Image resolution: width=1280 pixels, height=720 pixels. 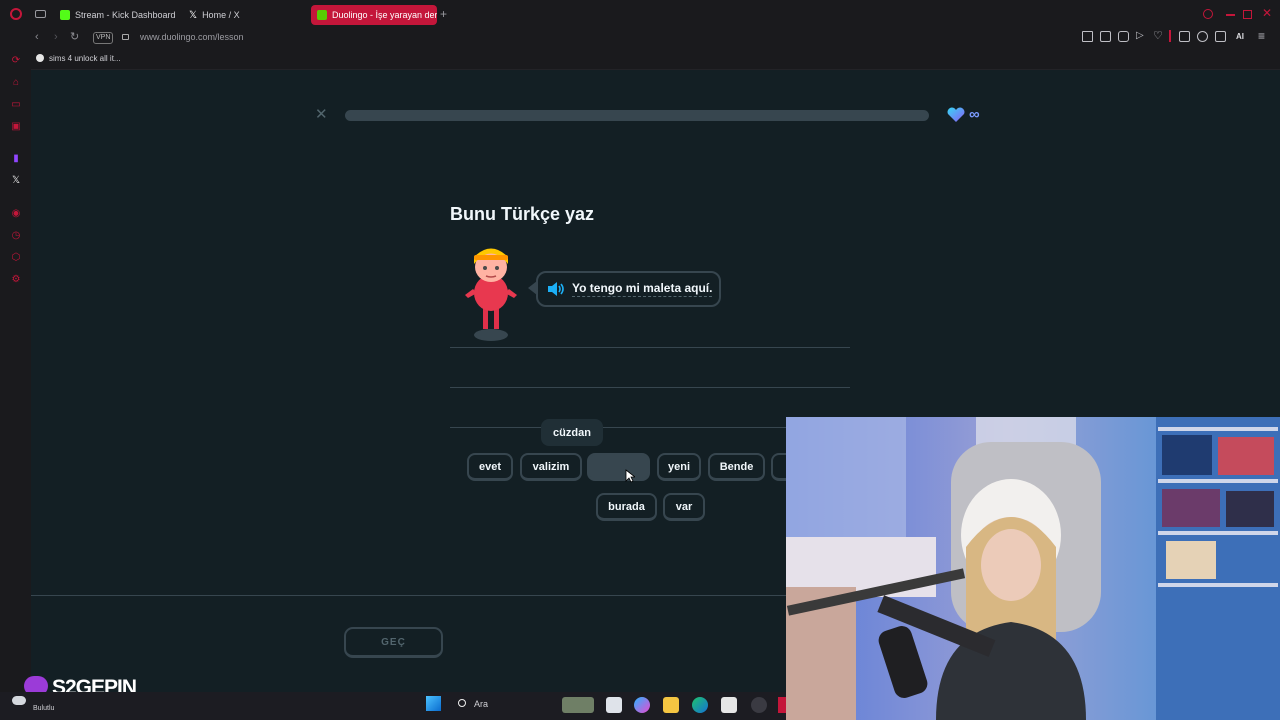 I want to click on close-lesson-icon: ✕, so click(x=321, y=115).